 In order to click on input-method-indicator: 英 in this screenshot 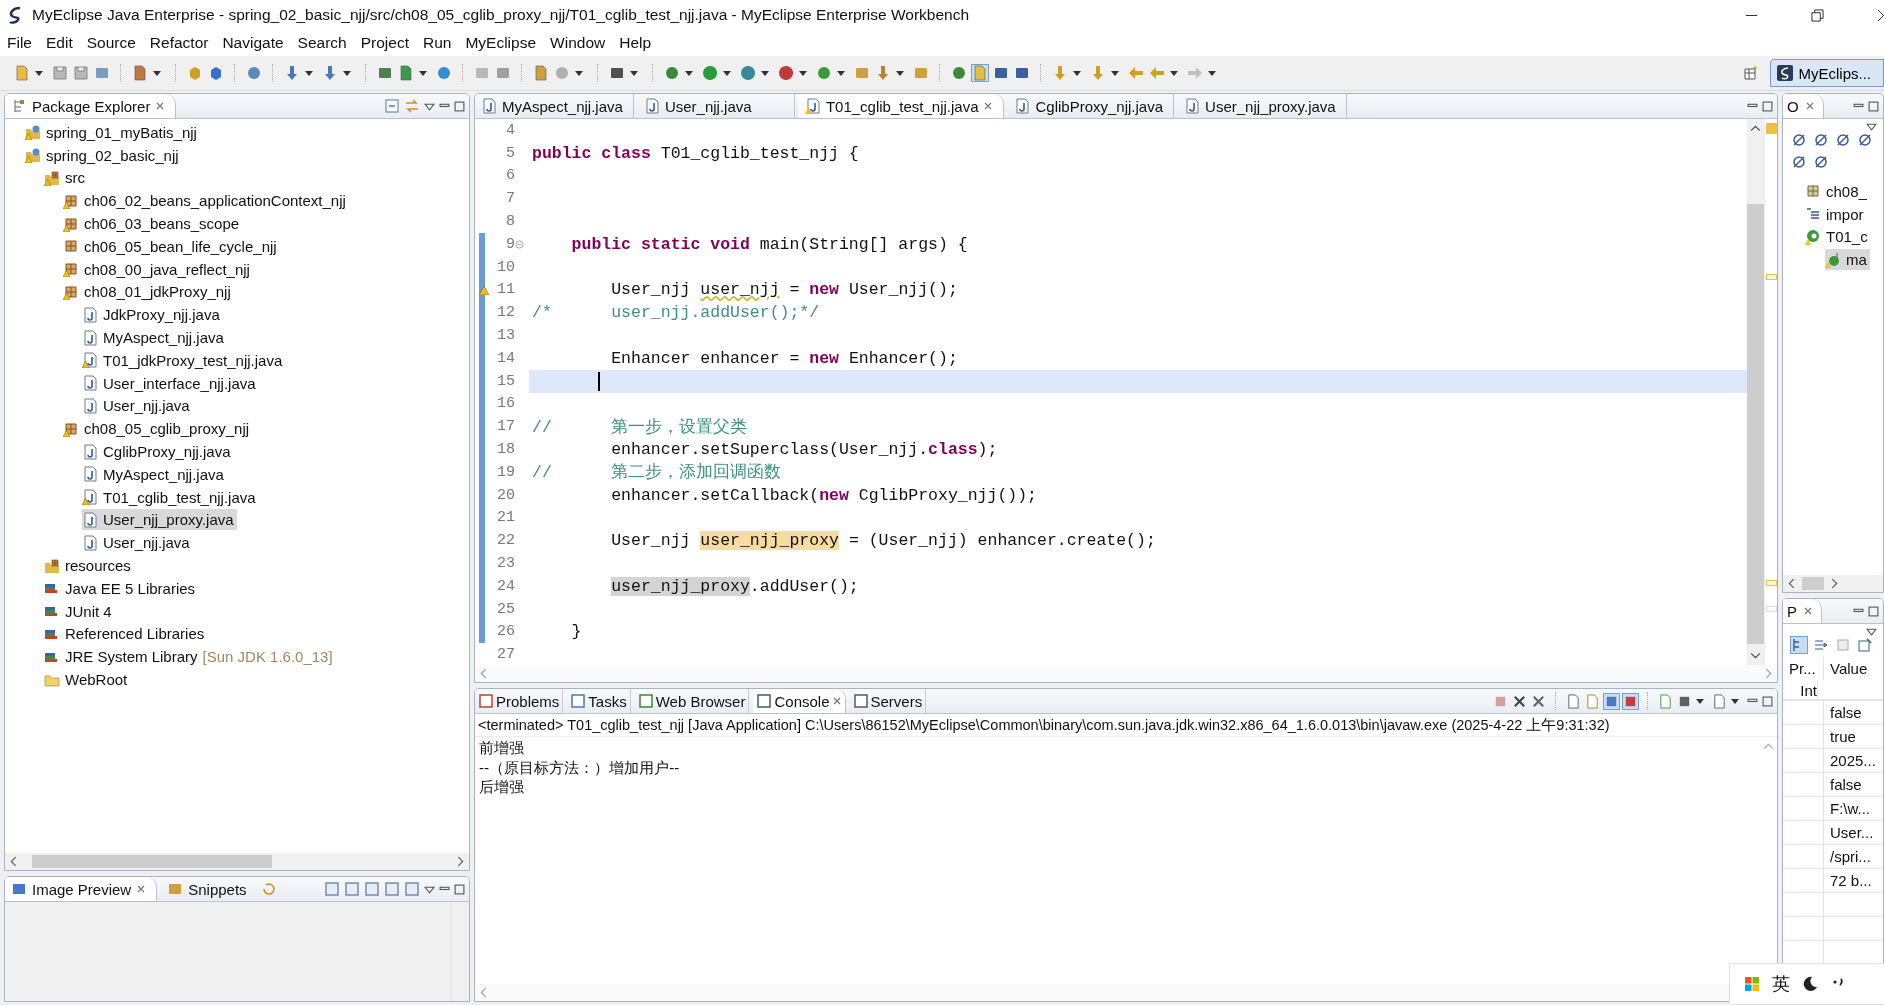, I will do `click(1781, 984)`.